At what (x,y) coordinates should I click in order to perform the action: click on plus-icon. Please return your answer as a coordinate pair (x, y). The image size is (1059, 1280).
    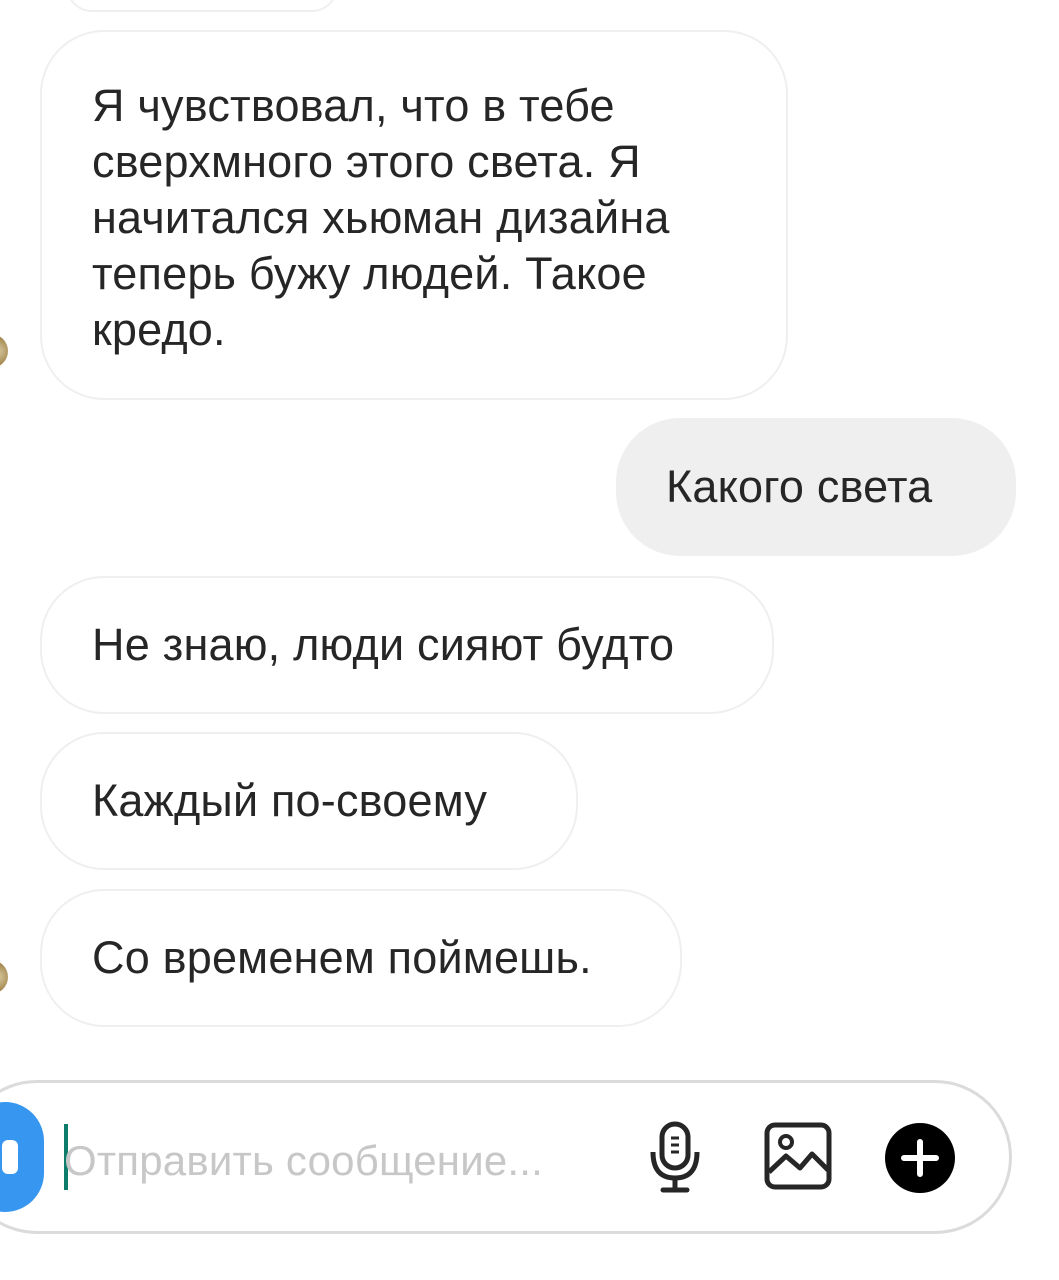
    Looking at the image, I should click on (920, 1158).